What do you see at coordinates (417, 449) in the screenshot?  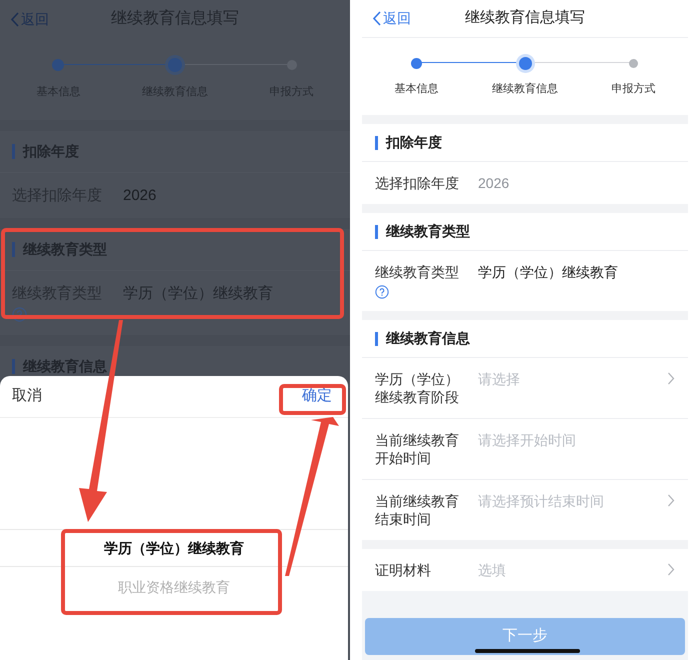 I see `field-label: 当前继续教育开始时间` at bounding box center [417, 449].